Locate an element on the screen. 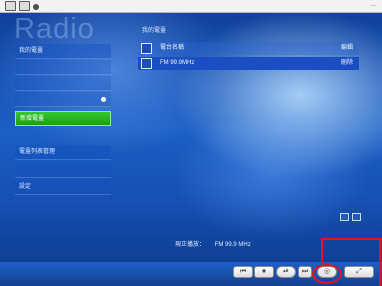  station-action: 刪除 is located at coordinates (347, 63).